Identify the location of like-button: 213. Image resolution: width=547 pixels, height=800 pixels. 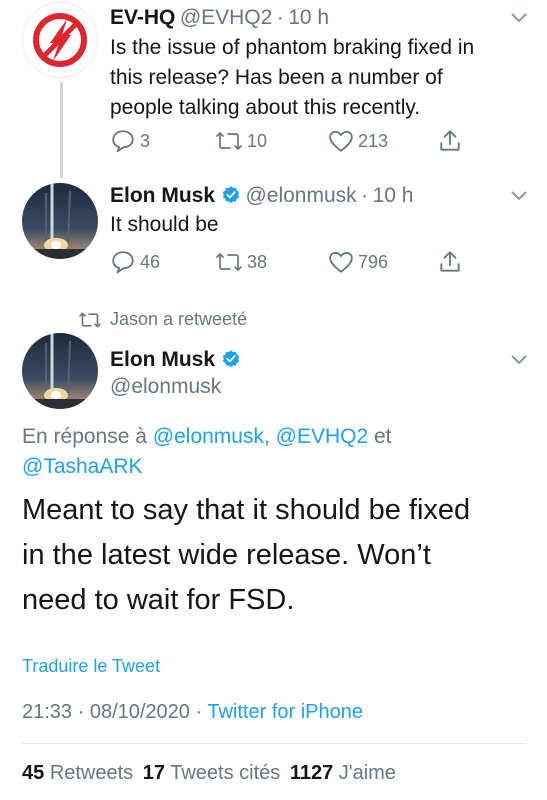
(358, 141).